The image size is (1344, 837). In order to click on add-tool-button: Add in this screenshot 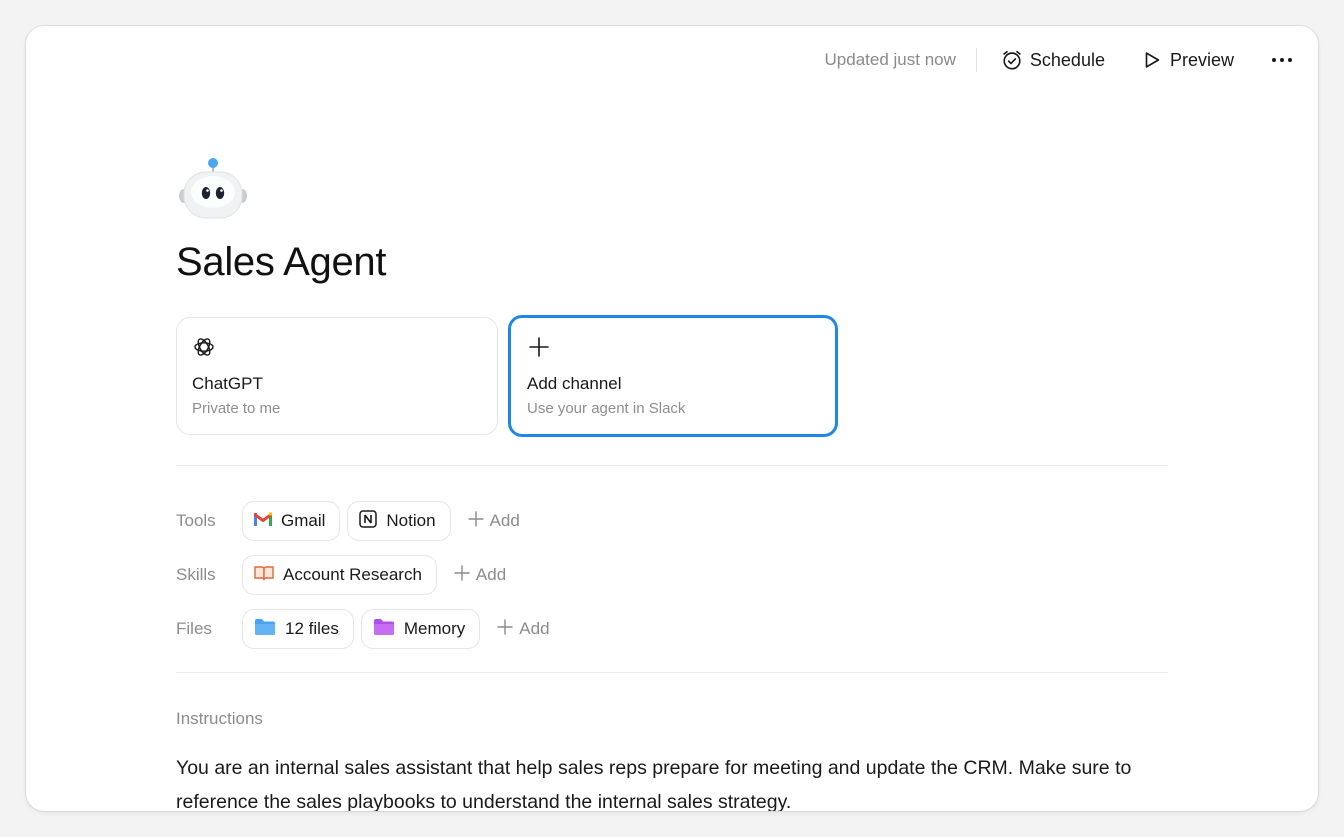, I will do `click(493, 521)`.